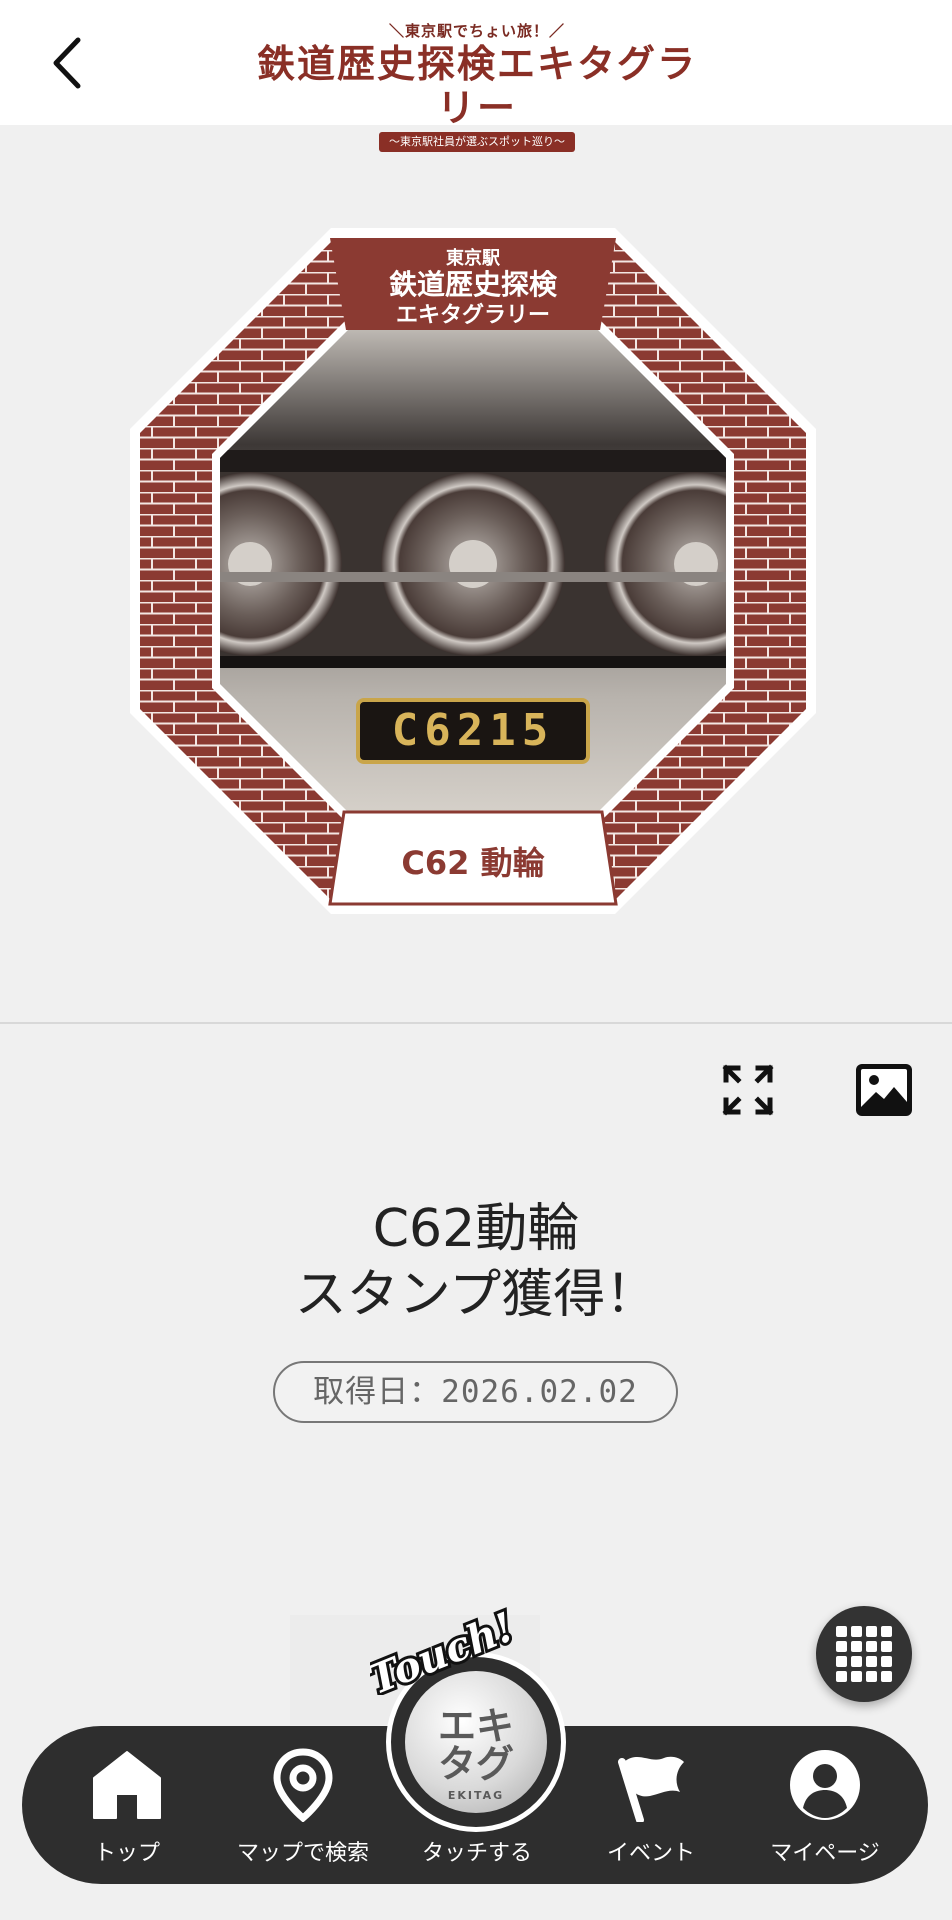 This screenshot has width=952, height=1920. I want to click on nav-label-mypage: マイページ, so click(825, 1853).